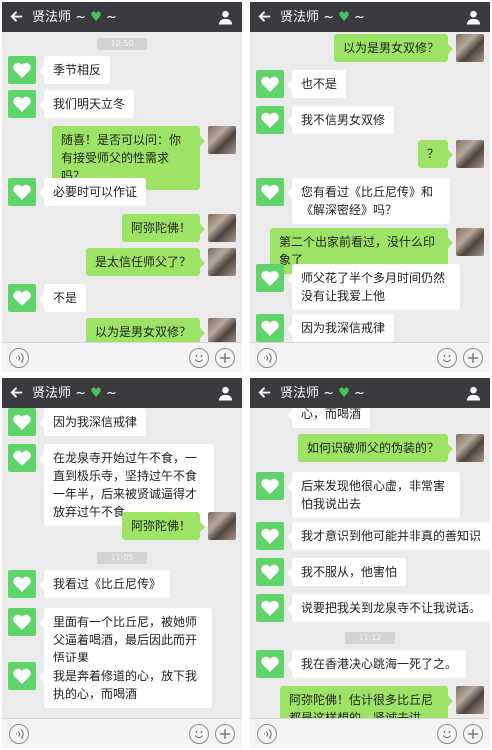 The height and width of the screenshot is (750, 492). I want to click on message-row: 我们明天立冬, so click(122, 105).